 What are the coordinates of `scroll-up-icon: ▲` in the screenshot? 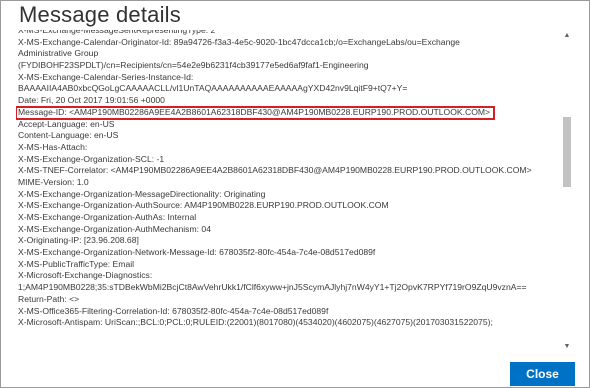 It's located at (567, 36).